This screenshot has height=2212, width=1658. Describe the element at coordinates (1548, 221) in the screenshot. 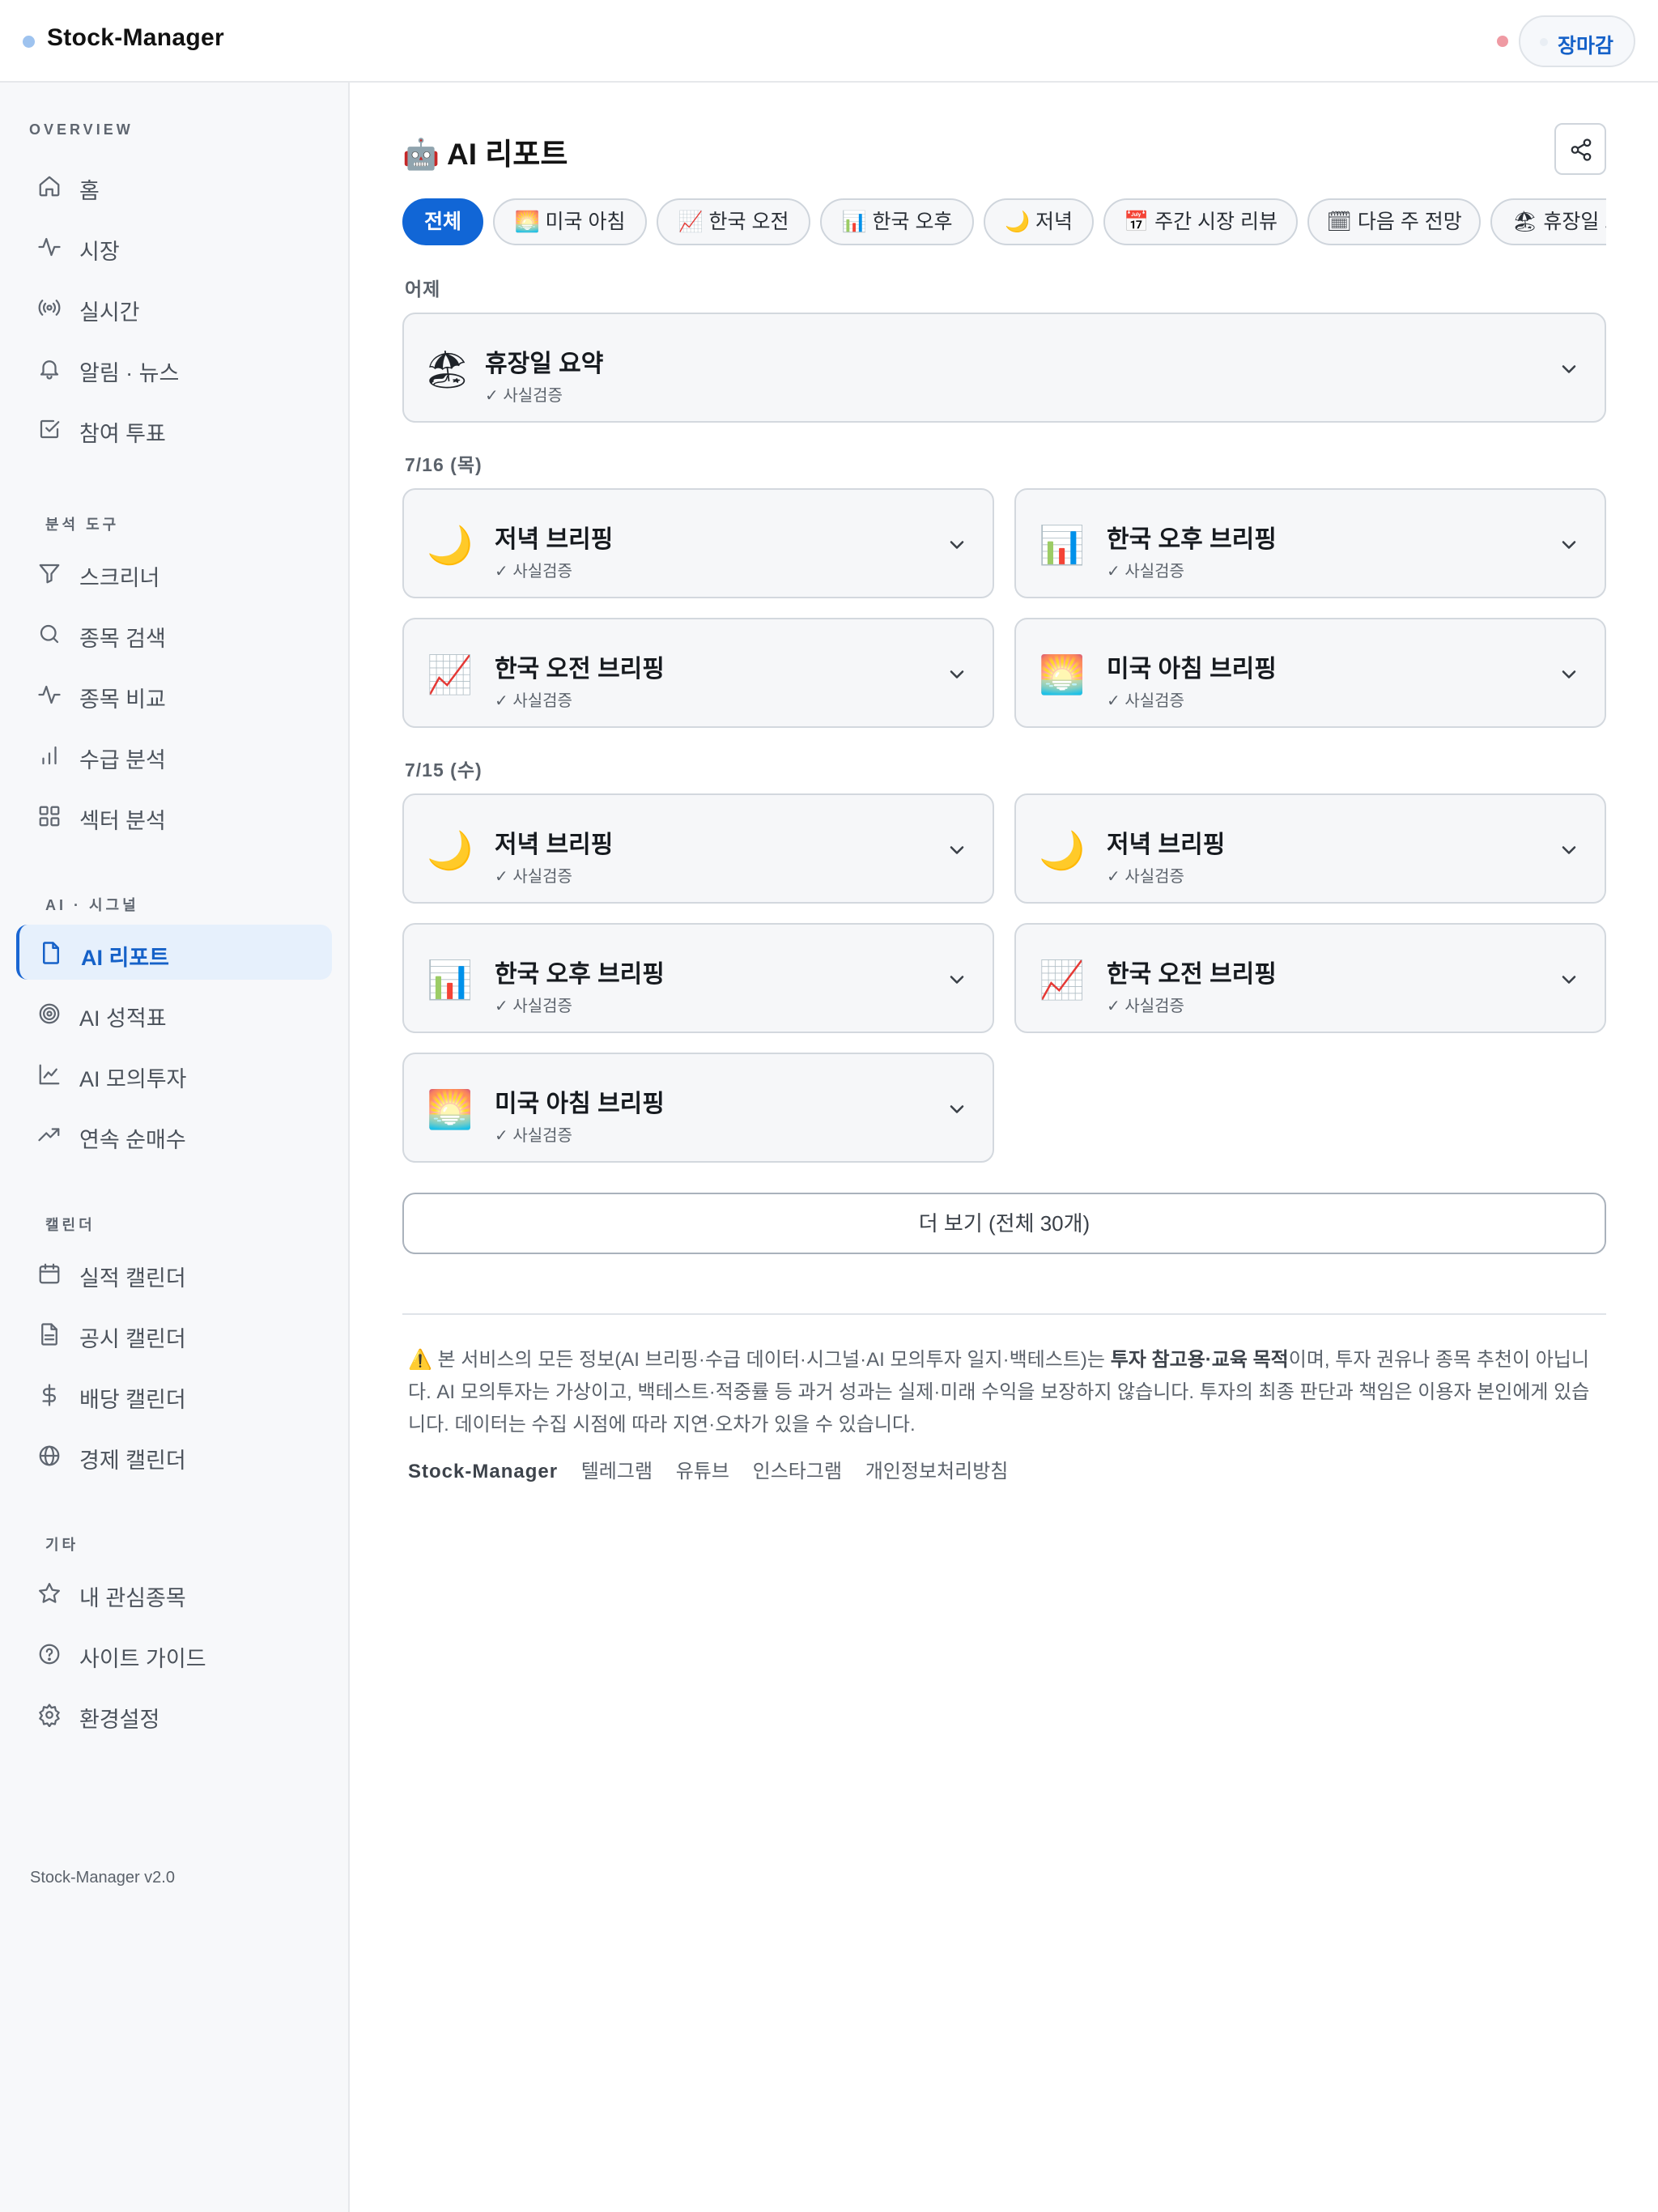

I see `tab-holiday-summary: 🏖 휴장일 요약` at that location.